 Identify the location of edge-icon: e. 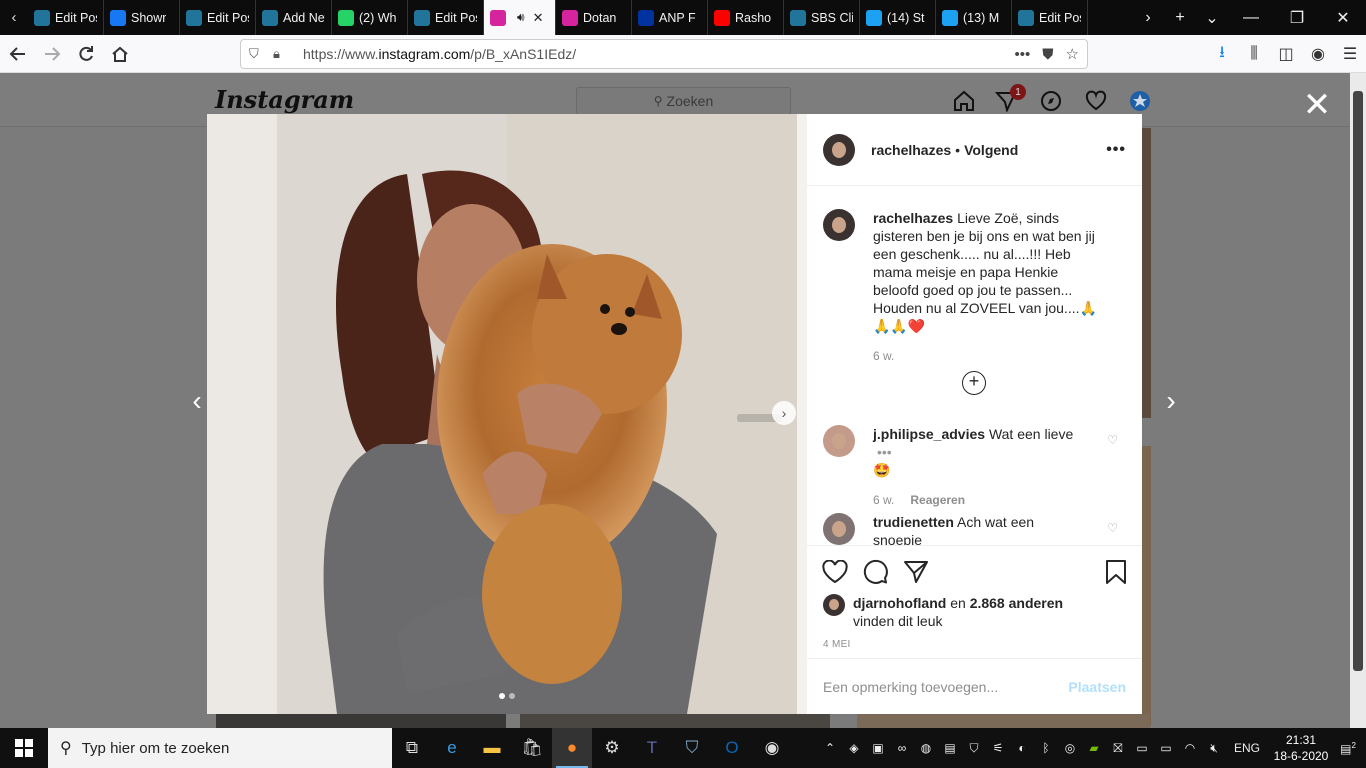
(452, 748).